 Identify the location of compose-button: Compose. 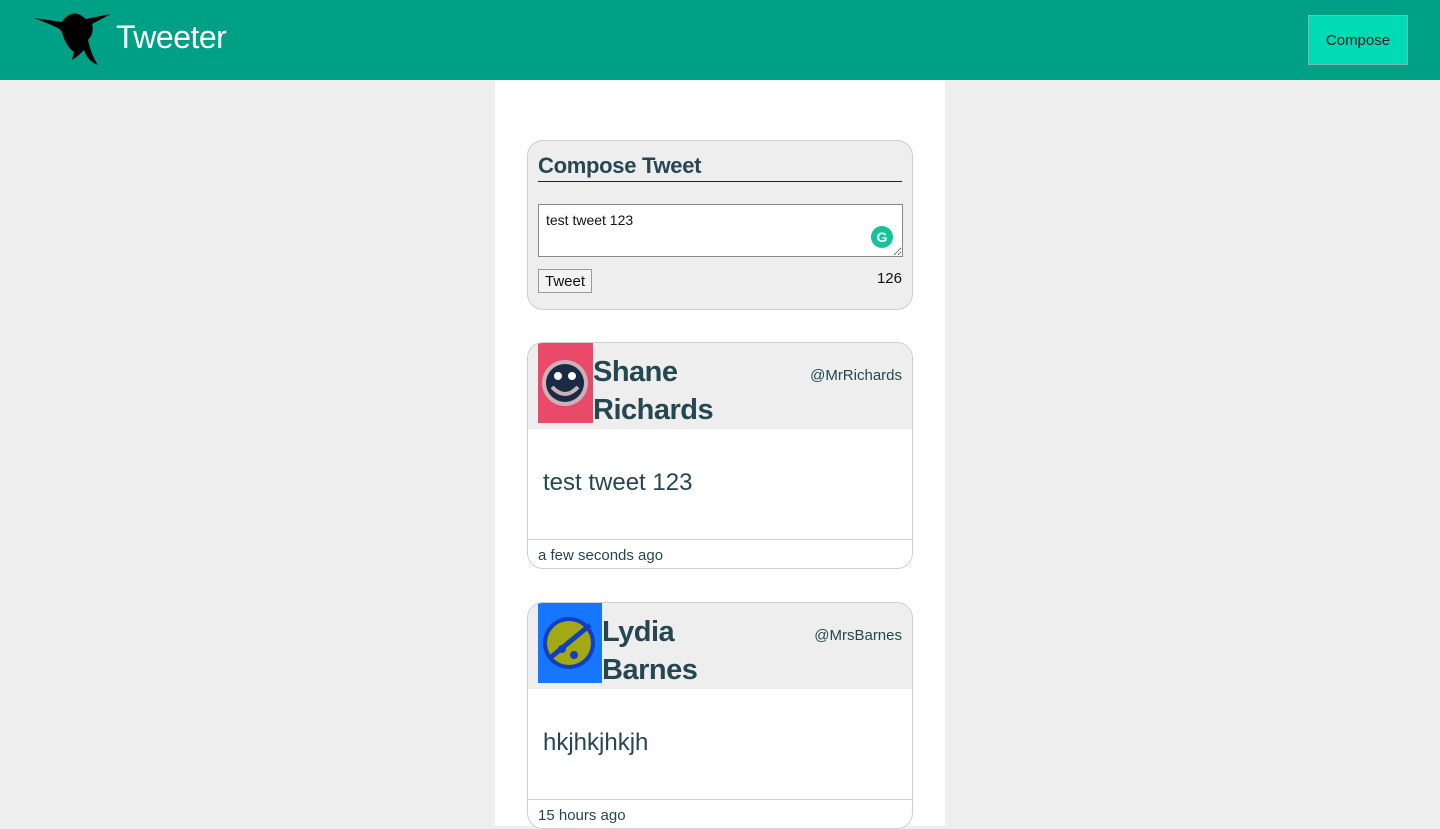
(1358, 40).